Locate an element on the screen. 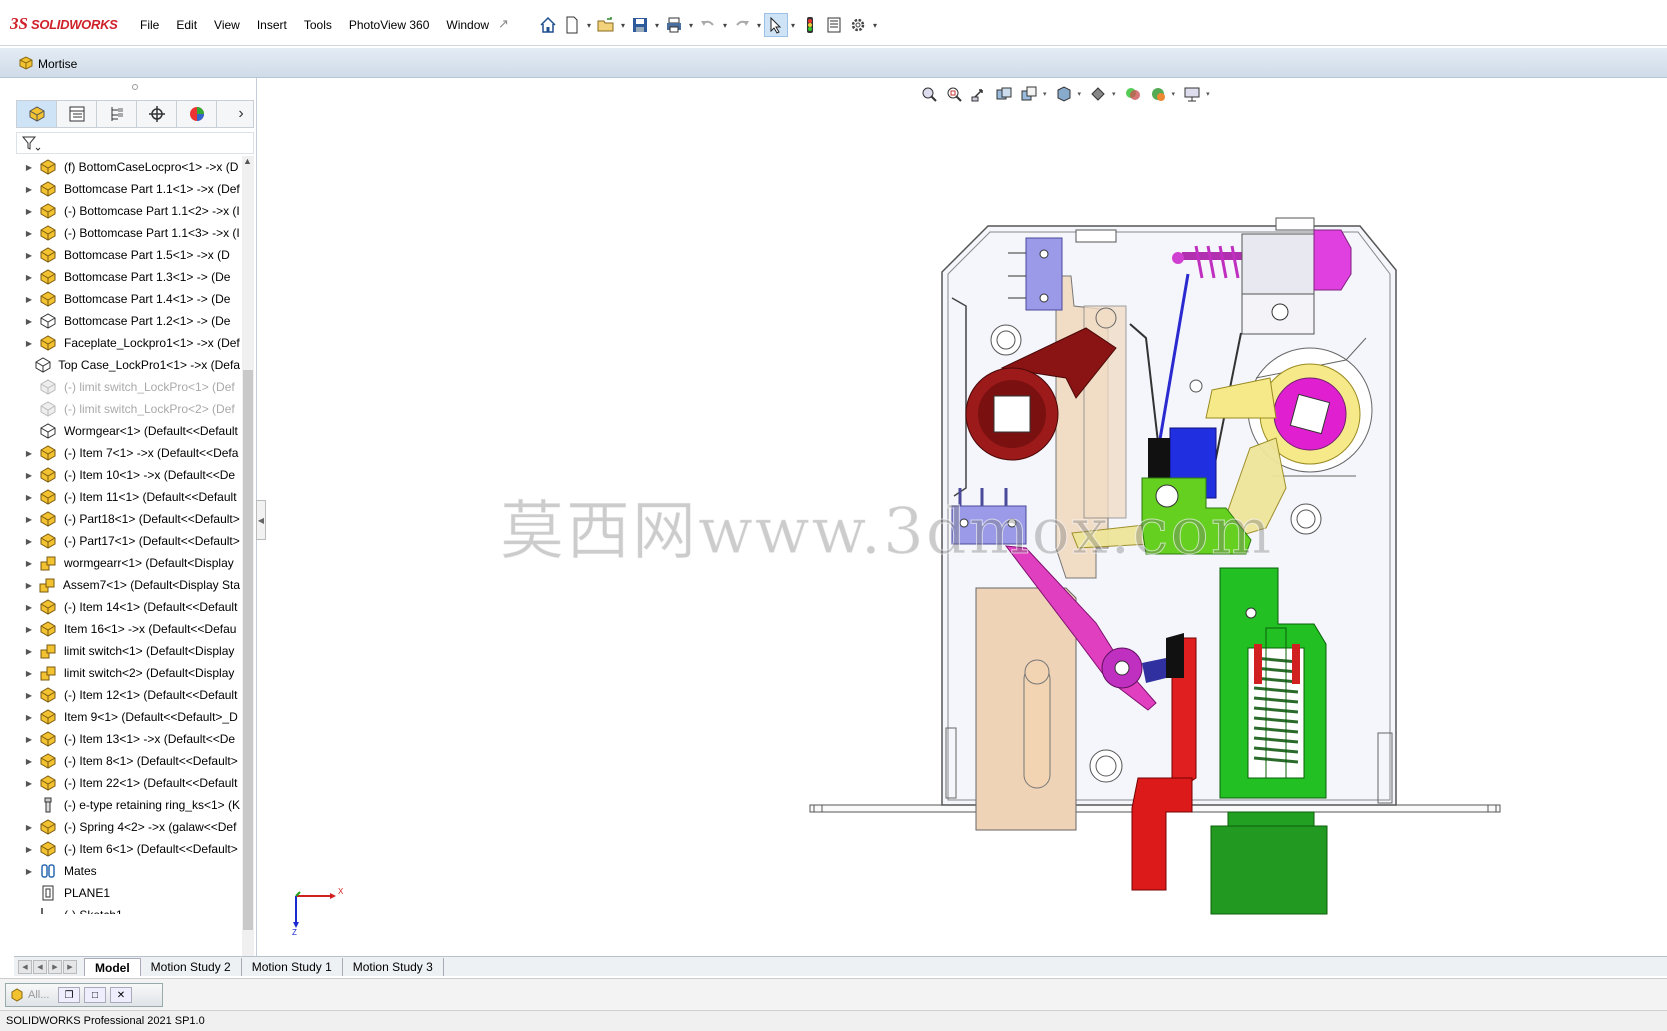 This screenshot has height=1031, width=1667. tree-item: ▶ (-) Part17<1> (Default<<Default> is located at coordinates (127, 541).